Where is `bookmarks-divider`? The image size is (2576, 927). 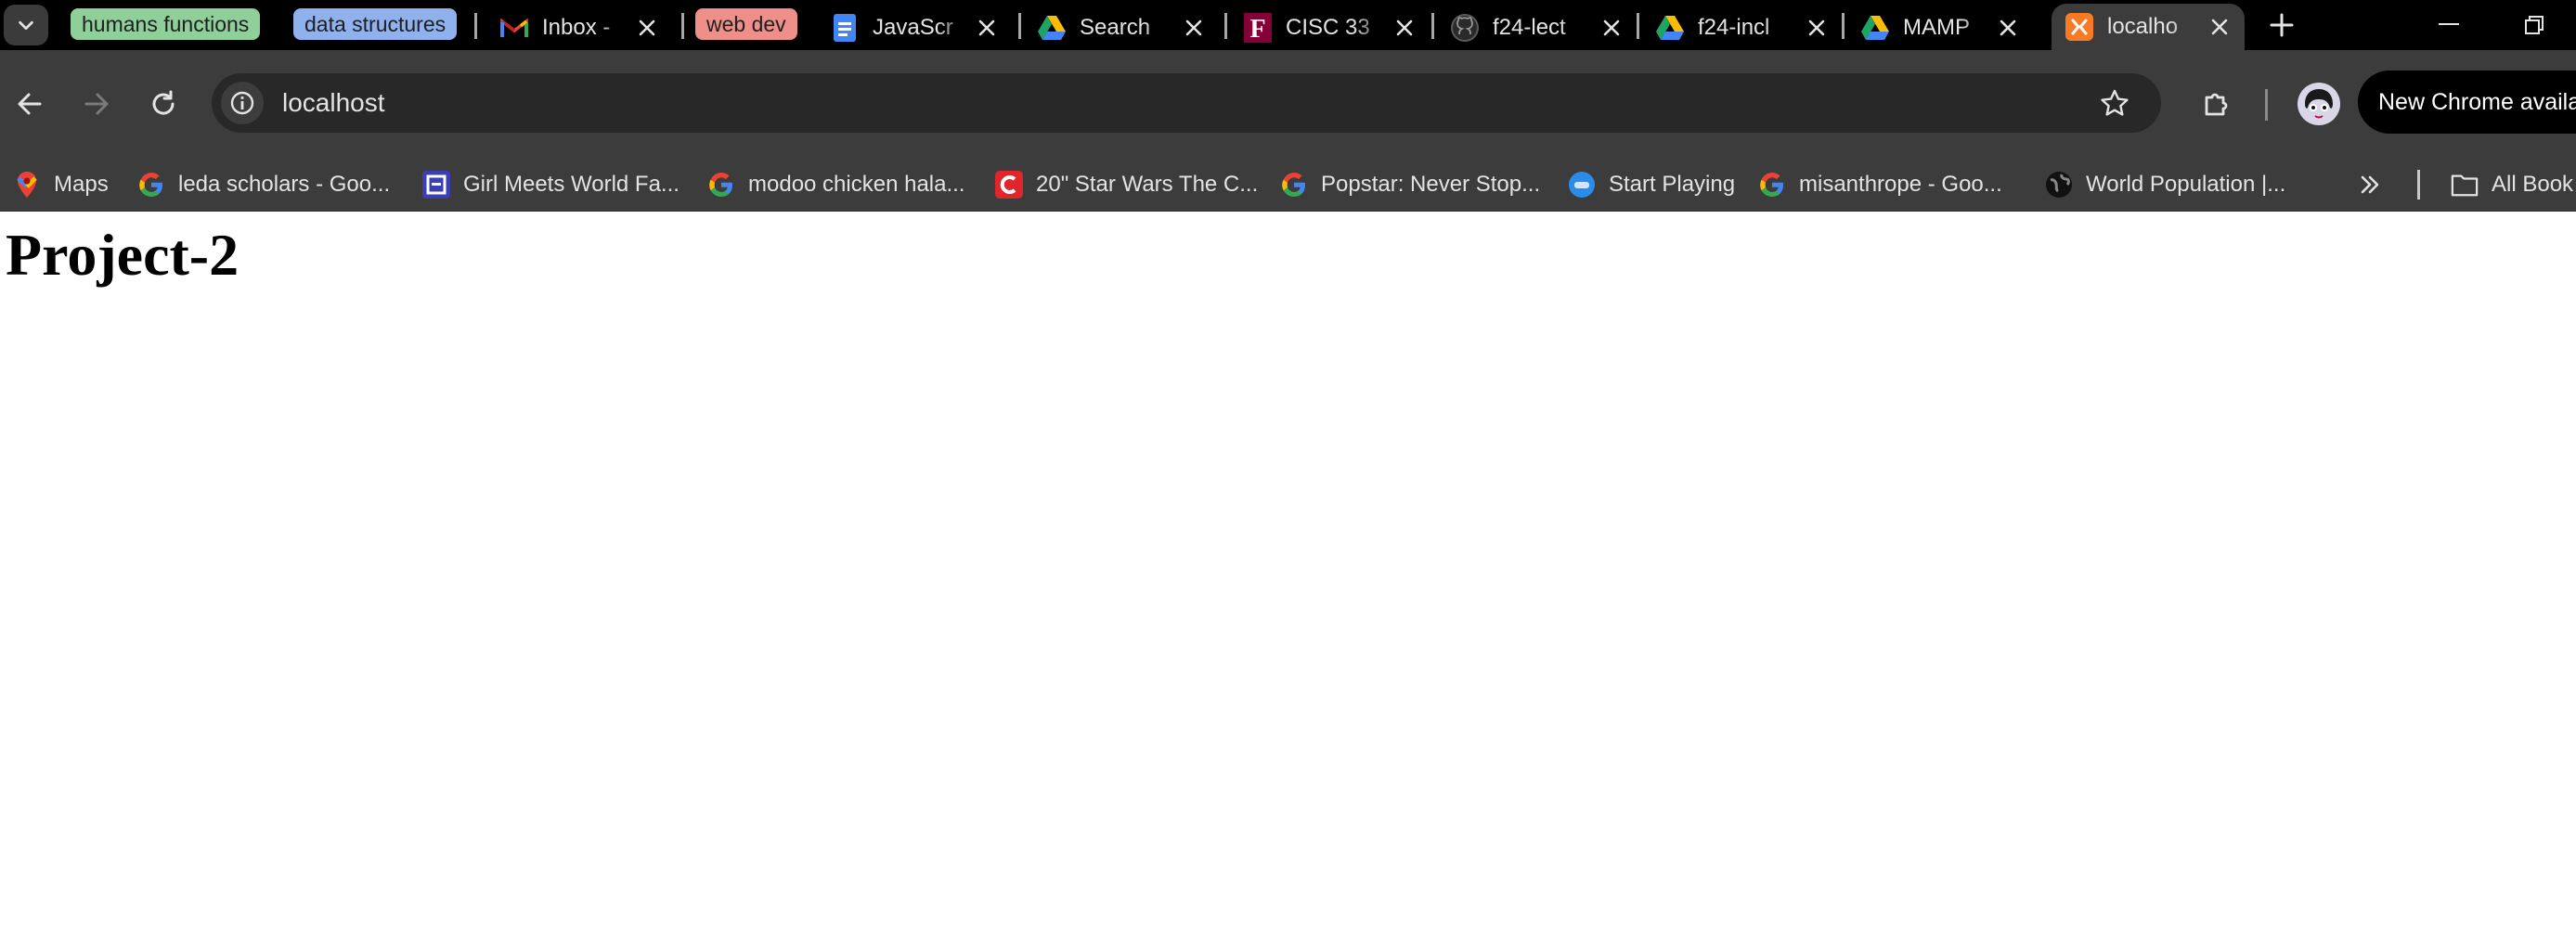 bookmarks-divider is located at coordinates (2418, 185).